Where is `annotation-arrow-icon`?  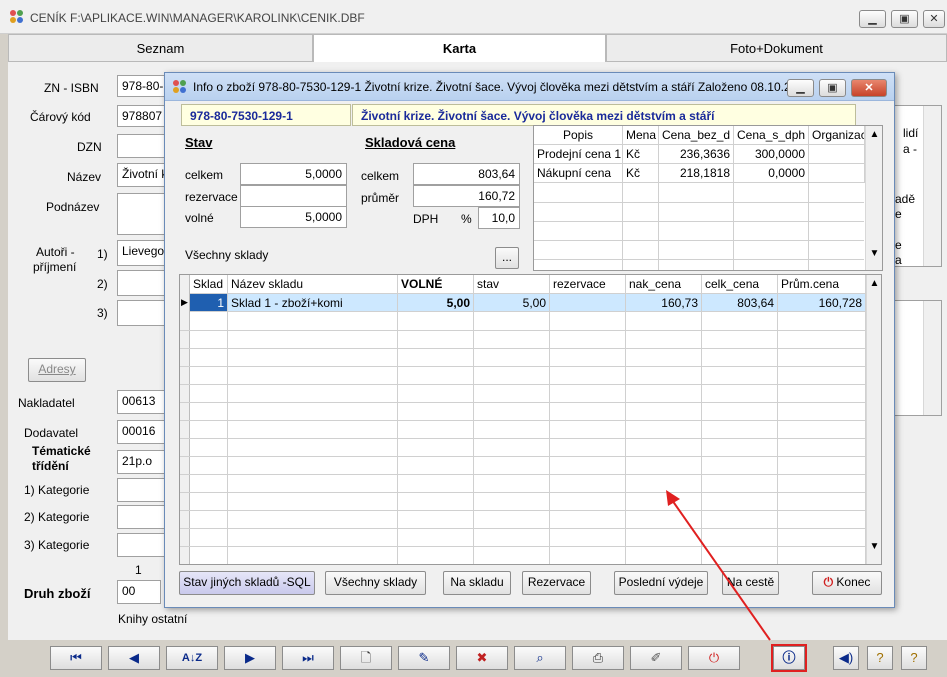 annotation-arrow-icon is located at coordinates (718, 565).